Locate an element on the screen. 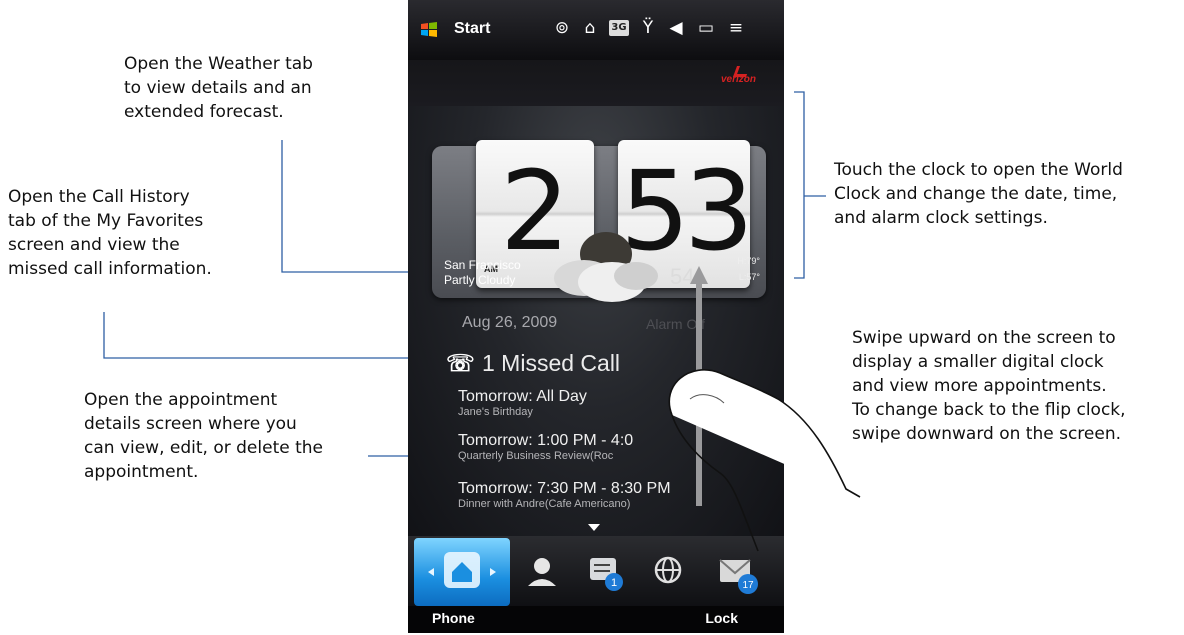 The width and height of the screenshot is (1184, 635). windows-logo-icon is located at coordinates (429, 30).